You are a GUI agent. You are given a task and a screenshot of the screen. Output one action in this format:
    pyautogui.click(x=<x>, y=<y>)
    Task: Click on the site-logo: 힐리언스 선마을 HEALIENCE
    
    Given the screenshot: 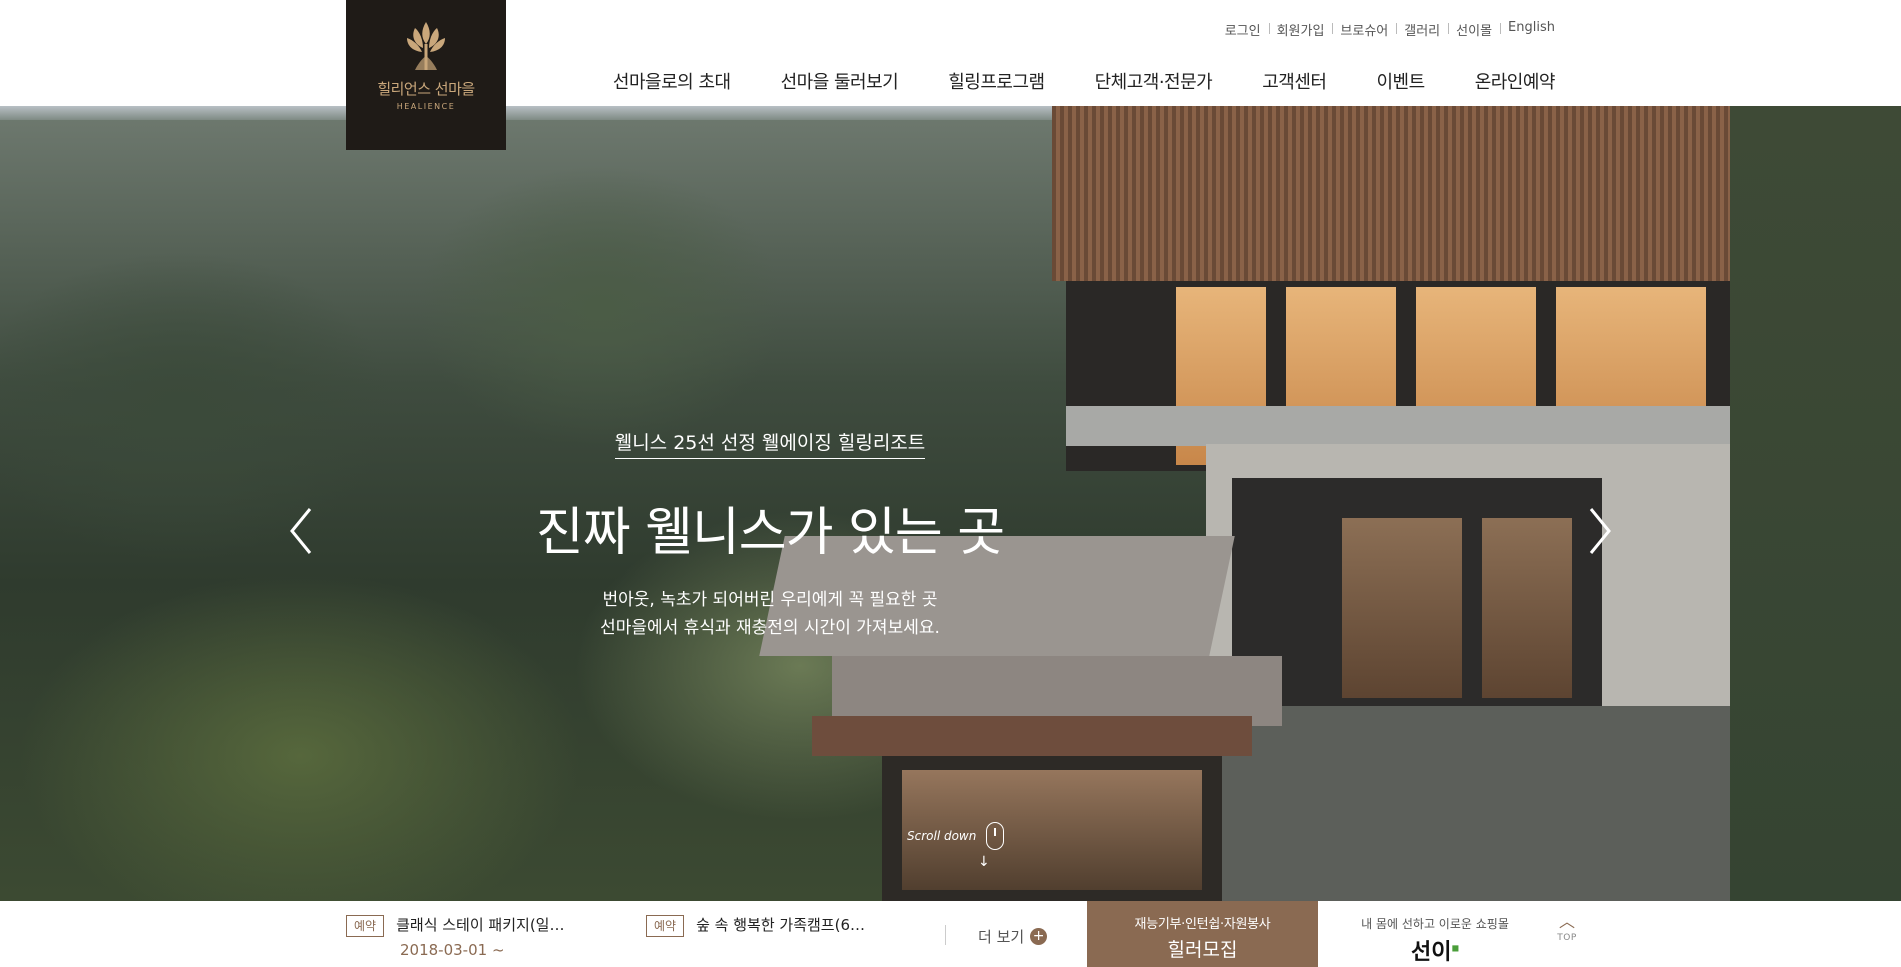 What is the action you would take?
    pyautogui.click(x=426, y=75)
    